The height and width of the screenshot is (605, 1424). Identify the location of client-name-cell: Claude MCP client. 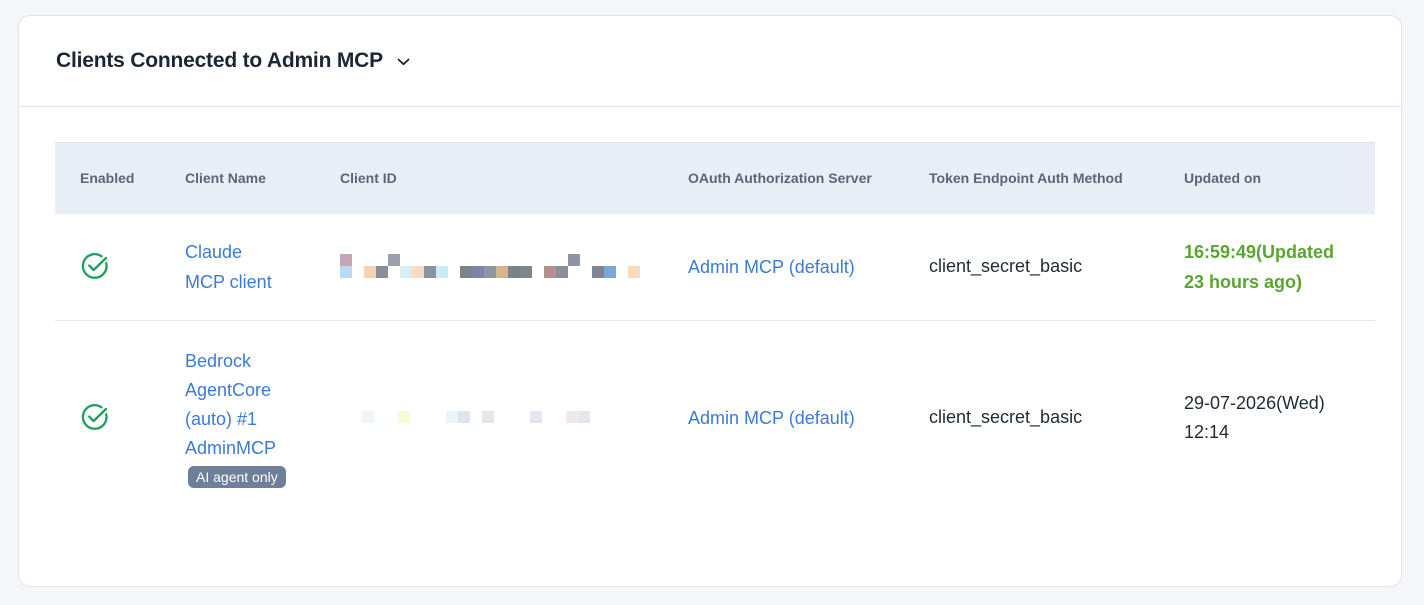
(262, 267).